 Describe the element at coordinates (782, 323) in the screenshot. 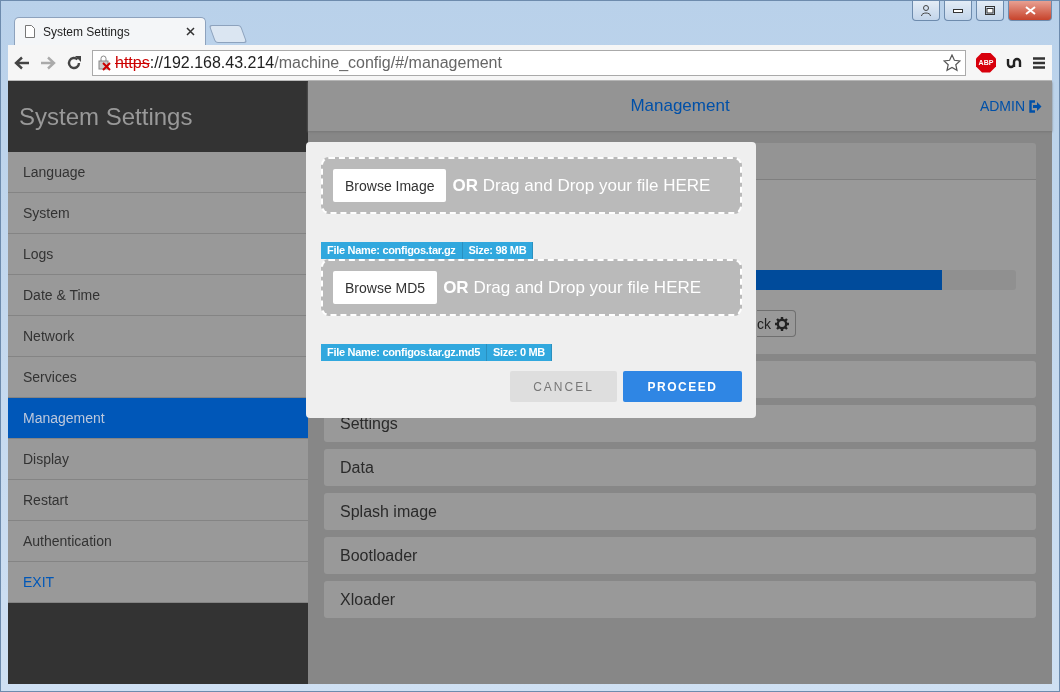

I see `gear-icon` at that location.